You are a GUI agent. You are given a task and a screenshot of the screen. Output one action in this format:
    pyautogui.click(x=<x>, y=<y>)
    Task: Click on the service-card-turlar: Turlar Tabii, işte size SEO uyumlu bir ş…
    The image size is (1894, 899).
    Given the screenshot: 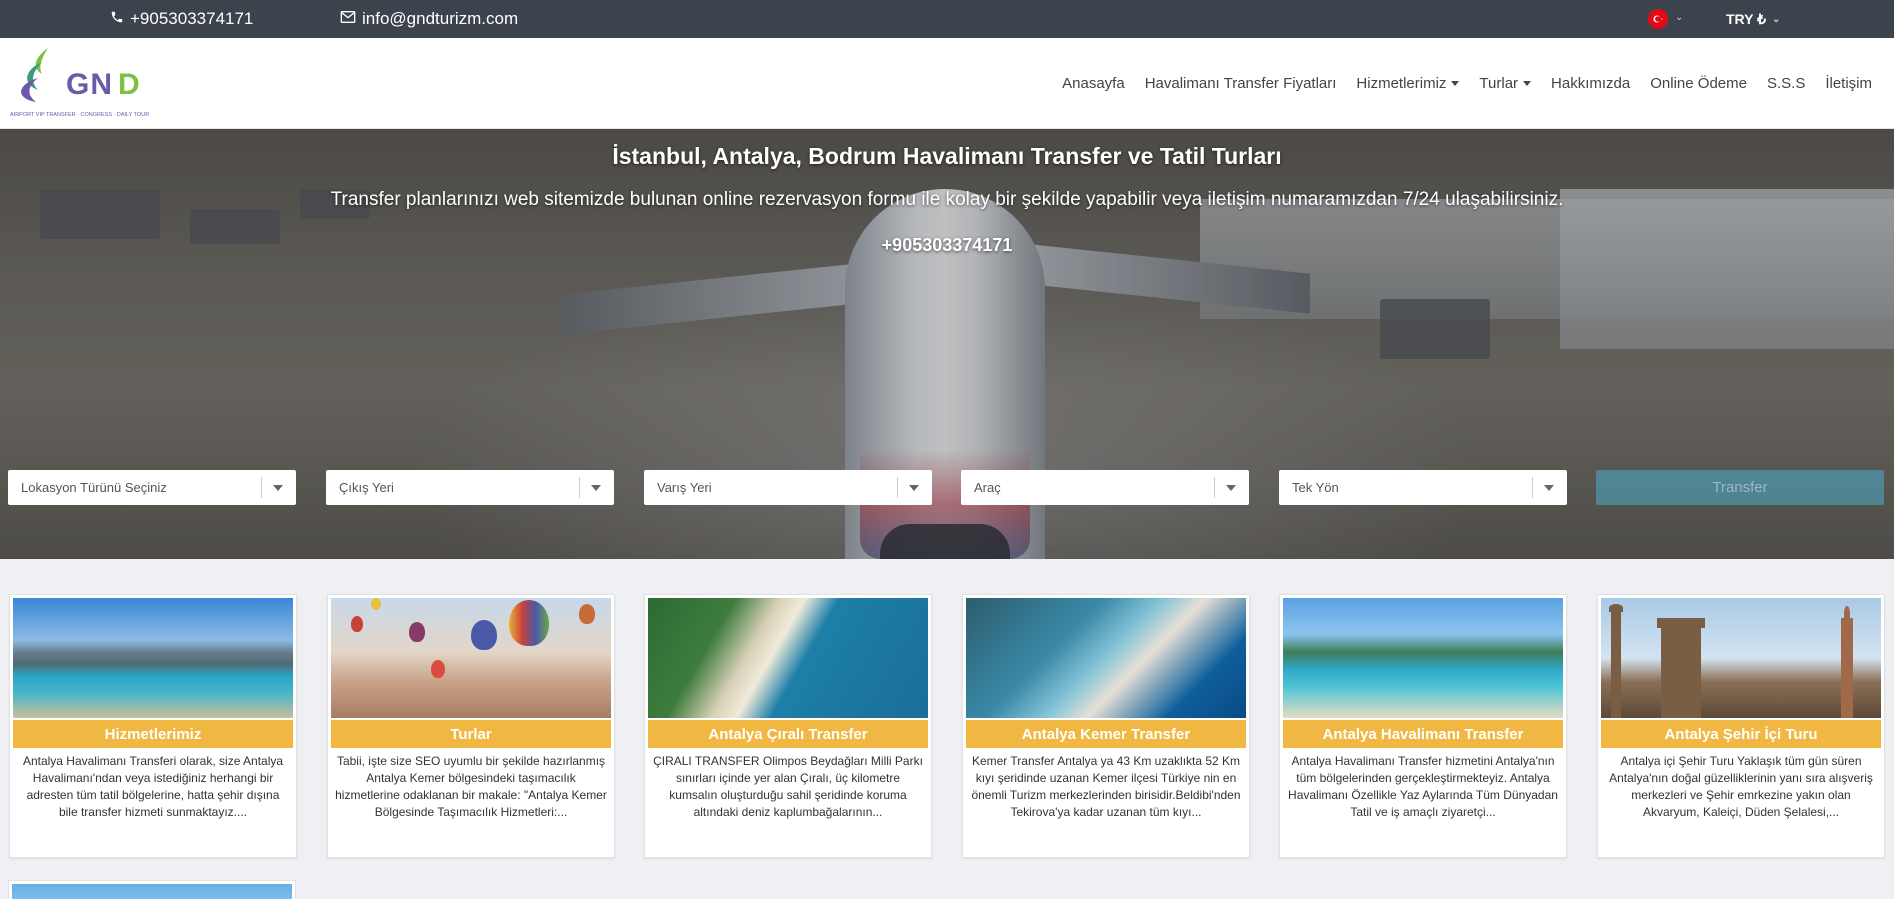 What is the action you would take?
    pyautogui.click(x=471, y=726)
    